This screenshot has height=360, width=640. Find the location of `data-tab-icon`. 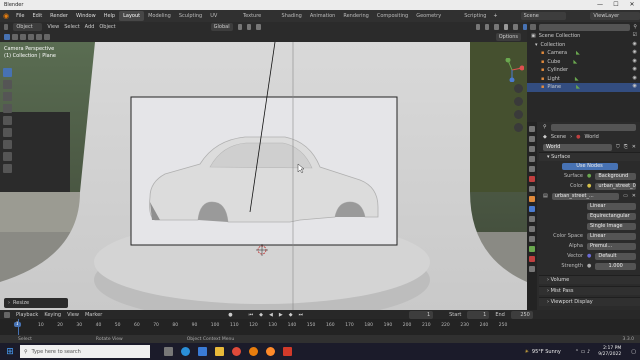

data-tab-icon is located at coordinates (532, 249).